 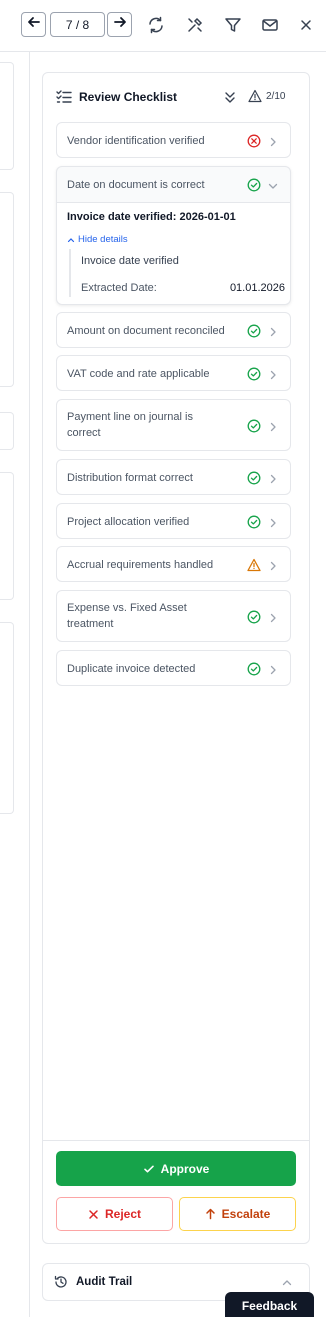 What do you see at coordinates (140, 565) in the screenshot?
I see `checklist-item-label: Accrual requirements handled` at bounding box center [140, 565].